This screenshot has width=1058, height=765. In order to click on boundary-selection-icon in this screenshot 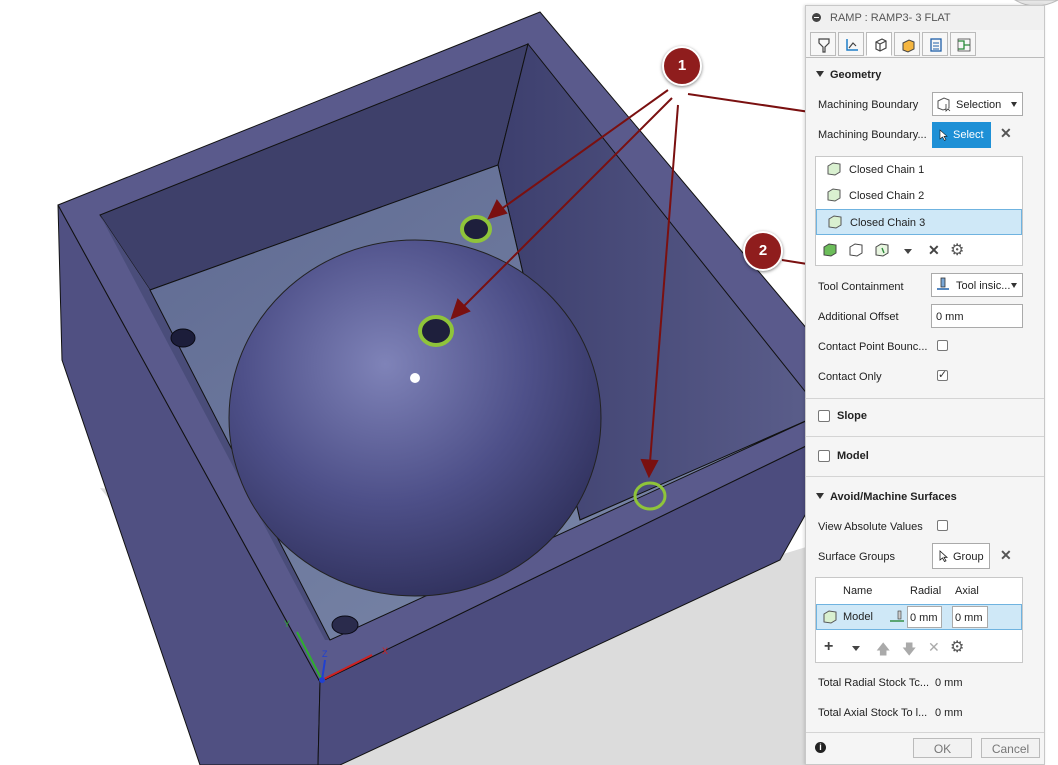, I will do `click(944, 104)`.